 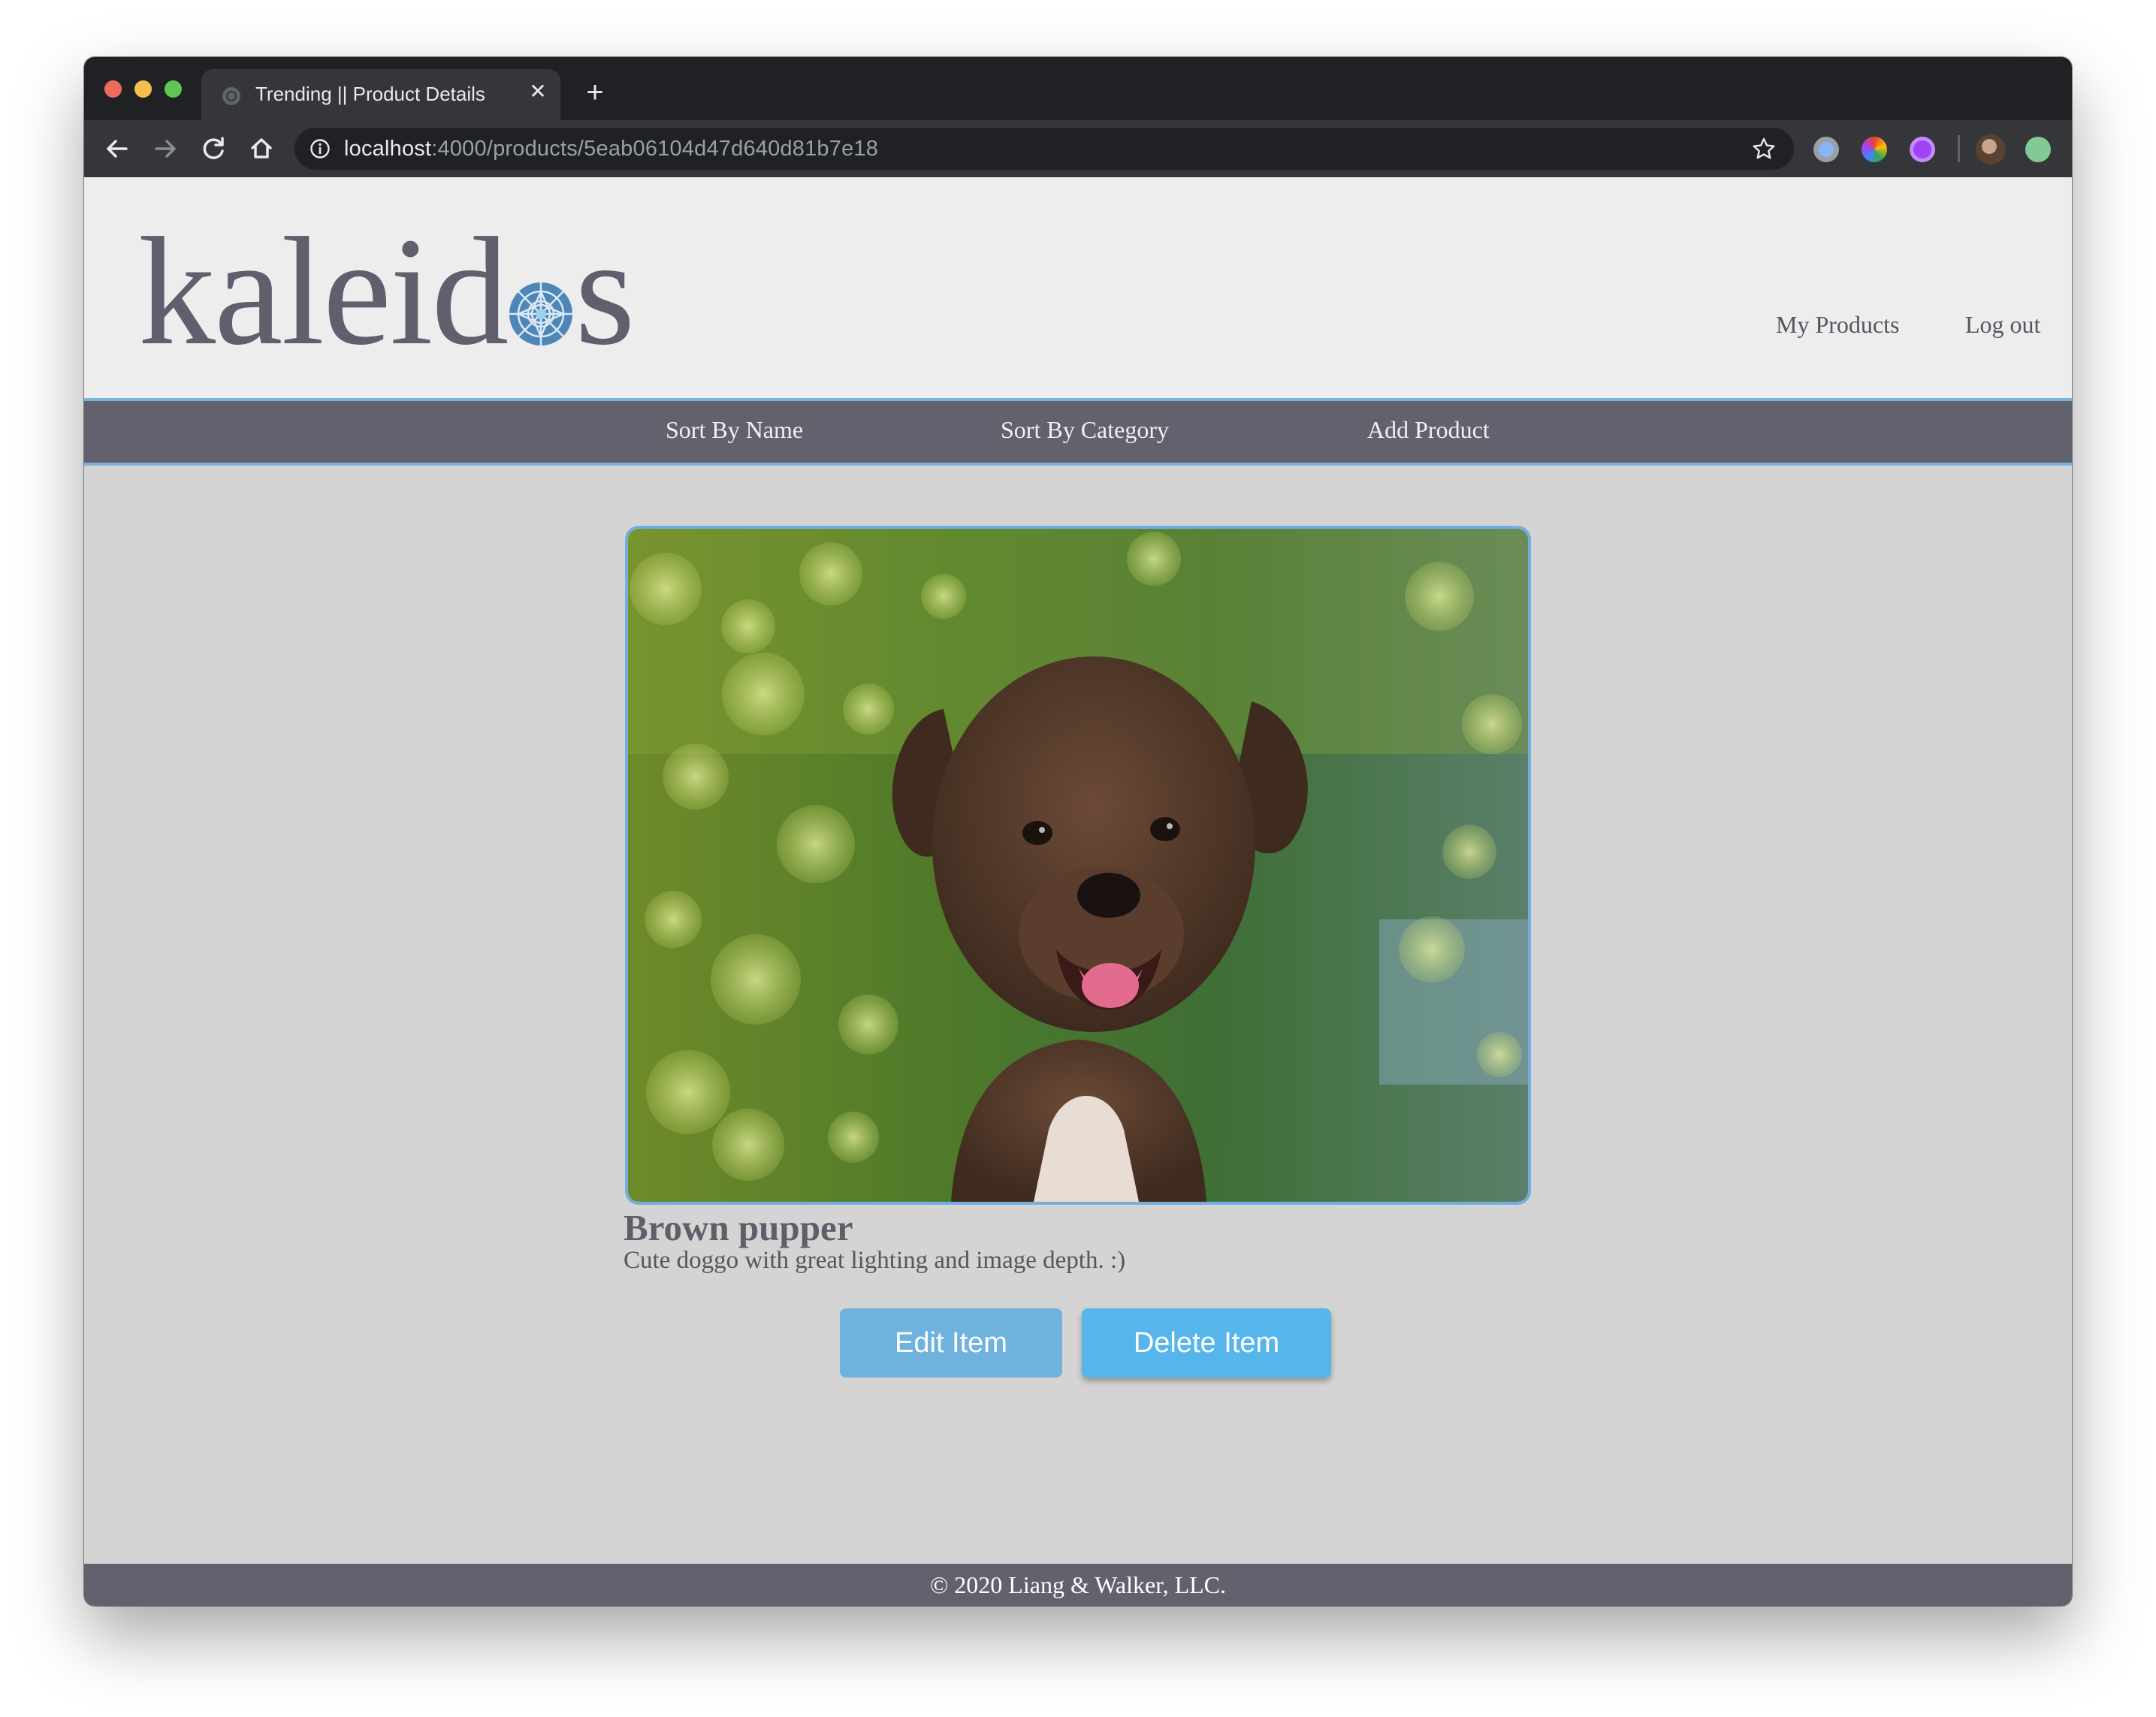 What do you see at coordinates (143, 89) in the screenshot?
I see `minimize-window-button` at bounding box center [143, 89].